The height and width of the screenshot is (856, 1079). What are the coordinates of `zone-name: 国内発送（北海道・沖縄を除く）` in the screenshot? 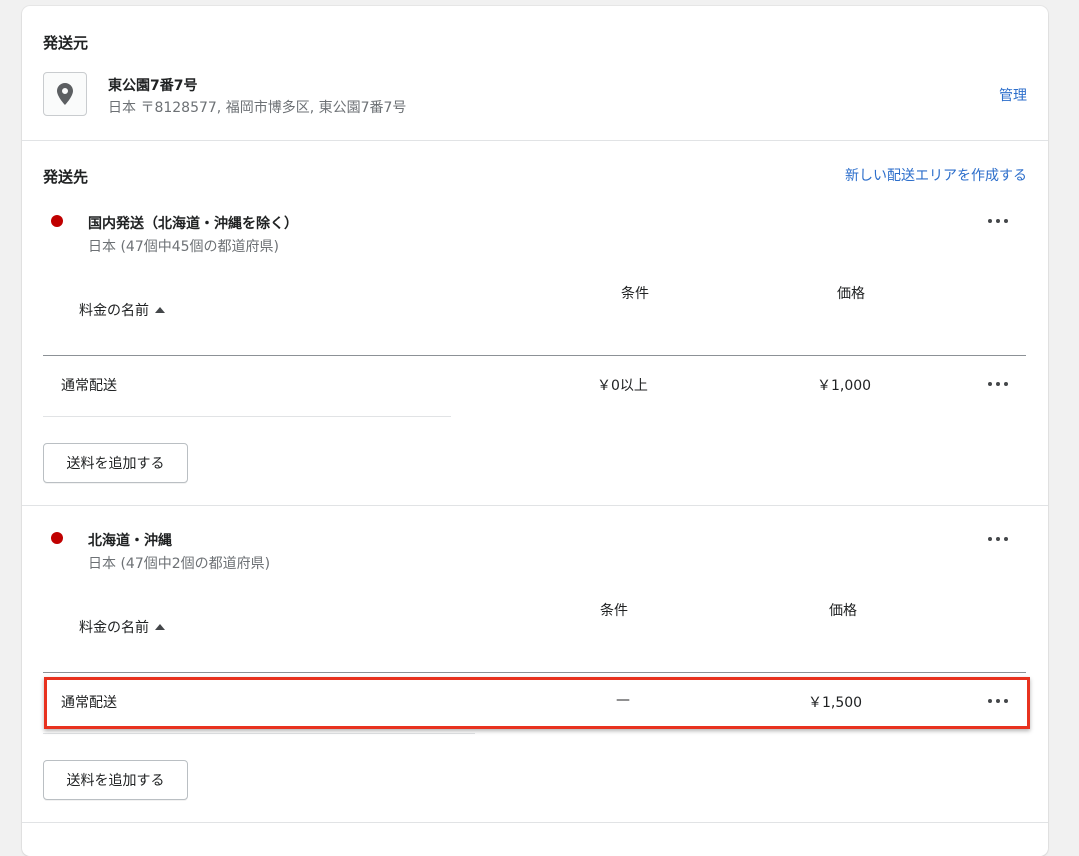 It's located at (193, 224).